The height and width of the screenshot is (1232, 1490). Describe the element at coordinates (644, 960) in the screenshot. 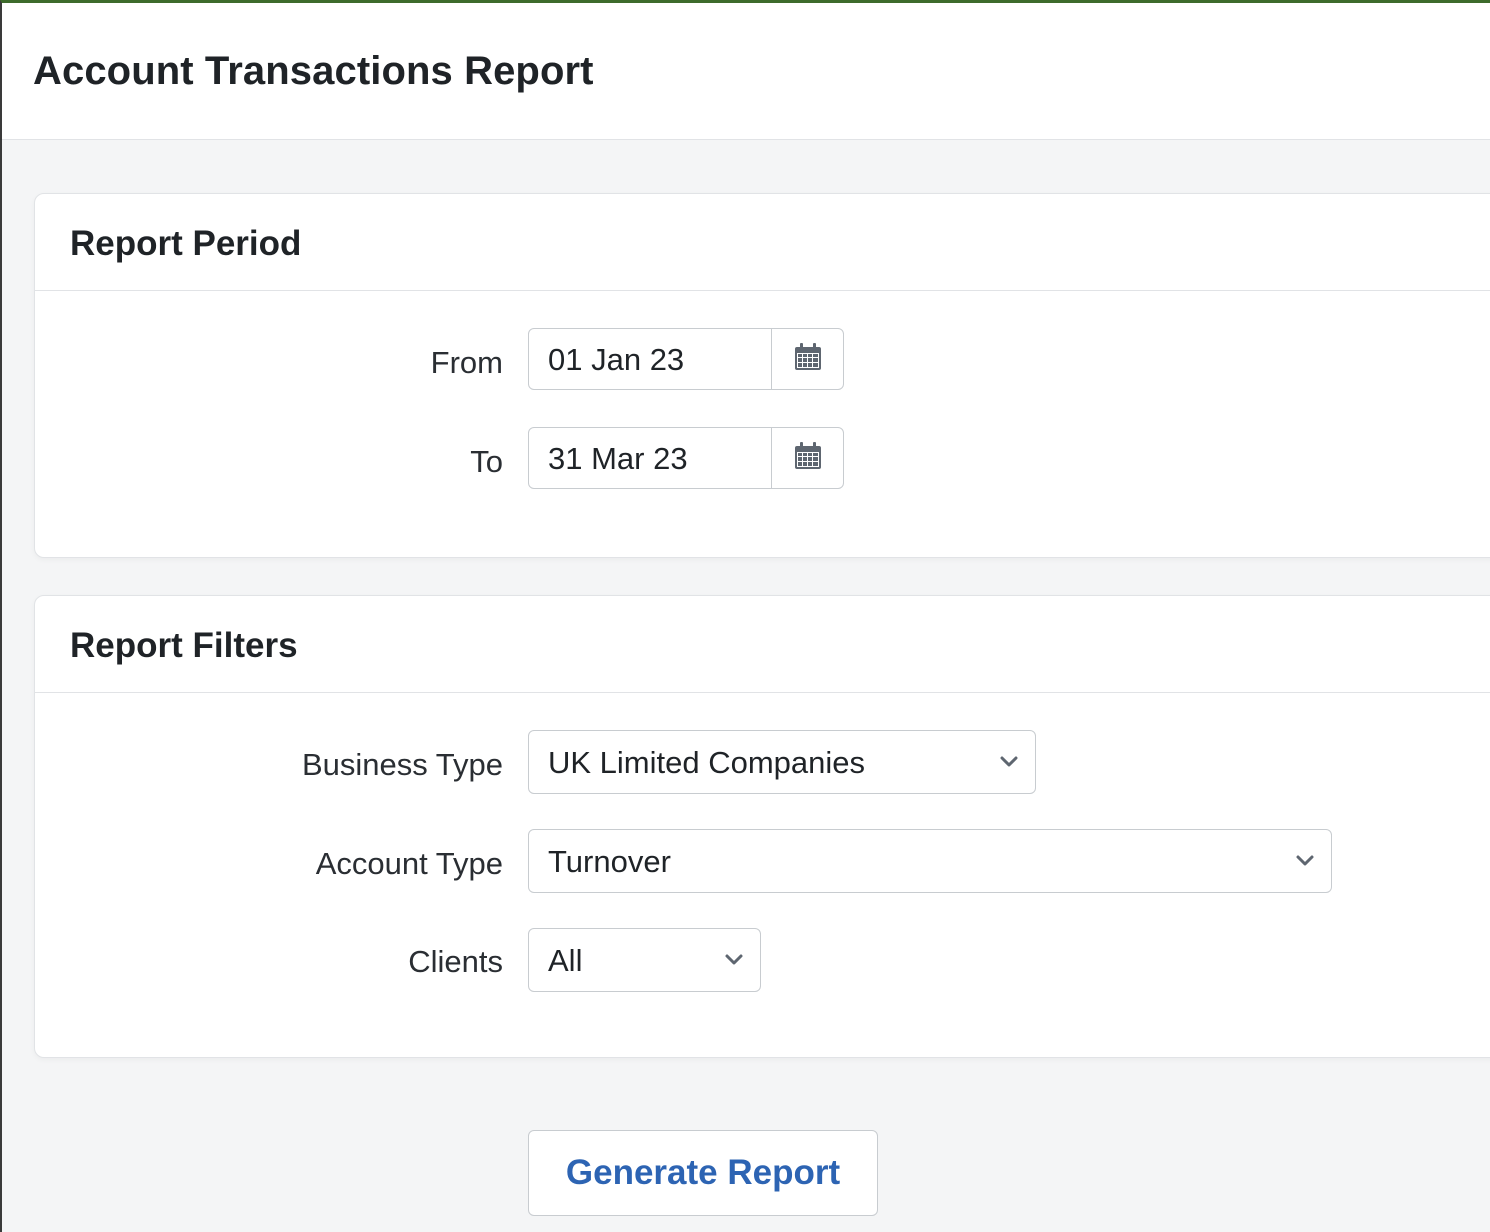

I see `clients-select: All` at that location.